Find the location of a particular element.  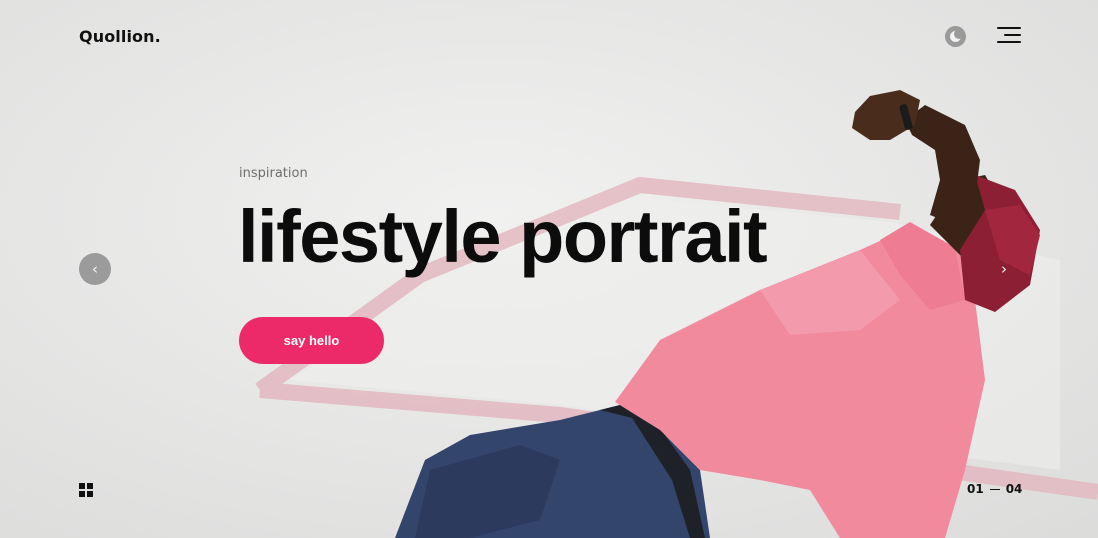

say-hello-button: say hello is located at coordinates (311, 340).